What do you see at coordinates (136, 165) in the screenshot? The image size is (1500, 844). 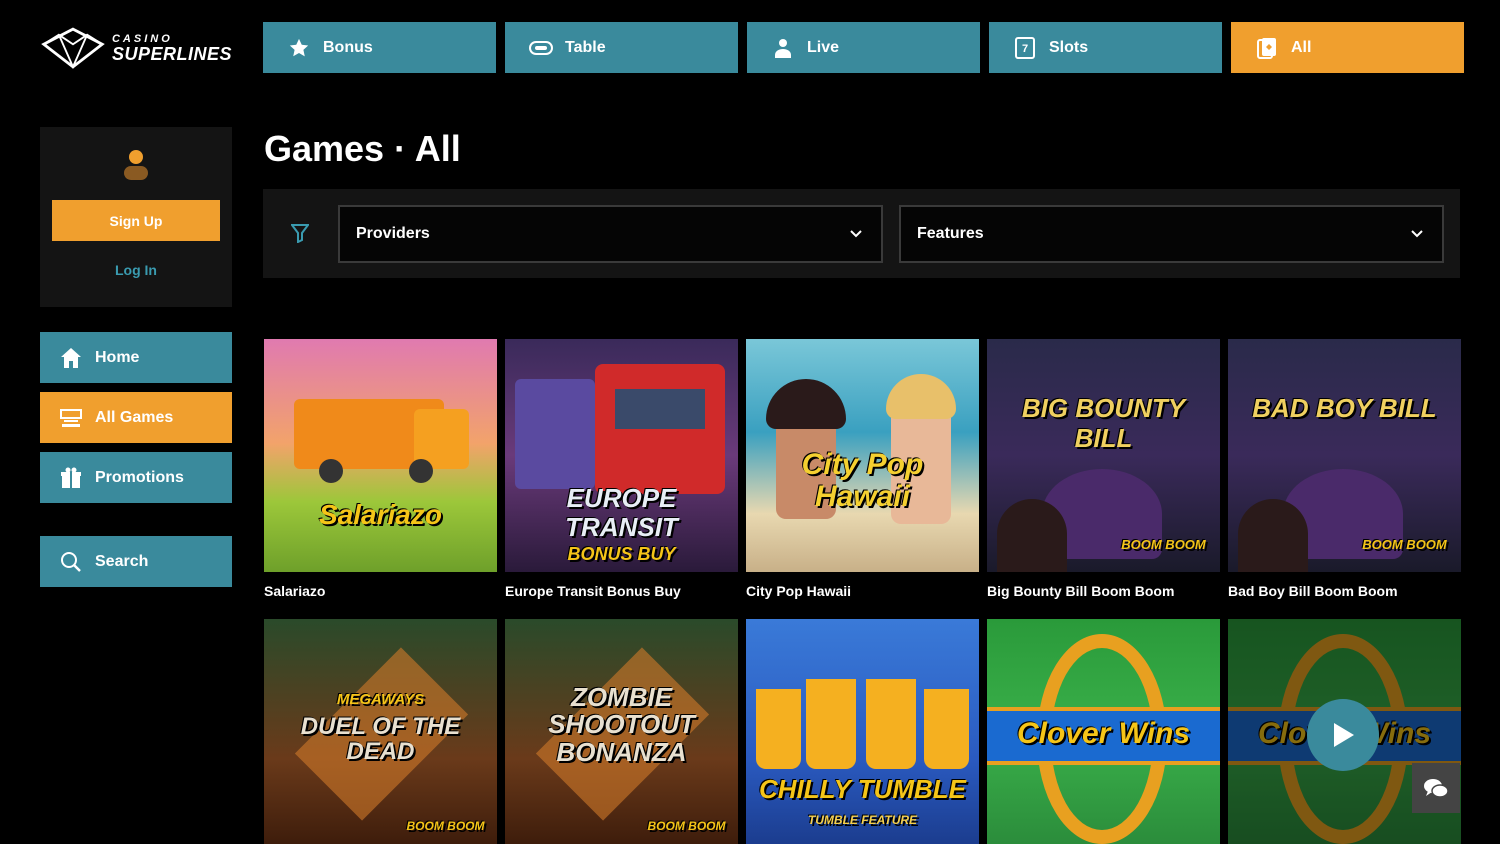 I see `user-avatar-icon` at bounding box center [136, 165].